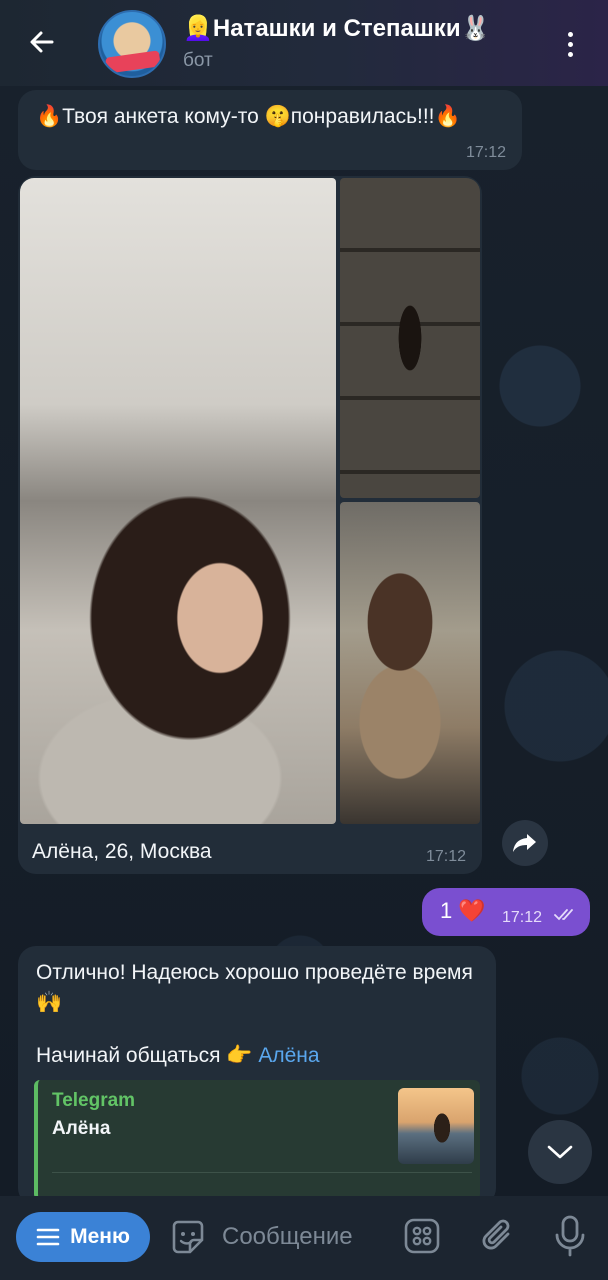 The height and width of the screenshot is (1280, 608). What do you see at coordinates (563, 915) in the screenshot?
I see `double-check-icon` at bounding box center [563, 915].